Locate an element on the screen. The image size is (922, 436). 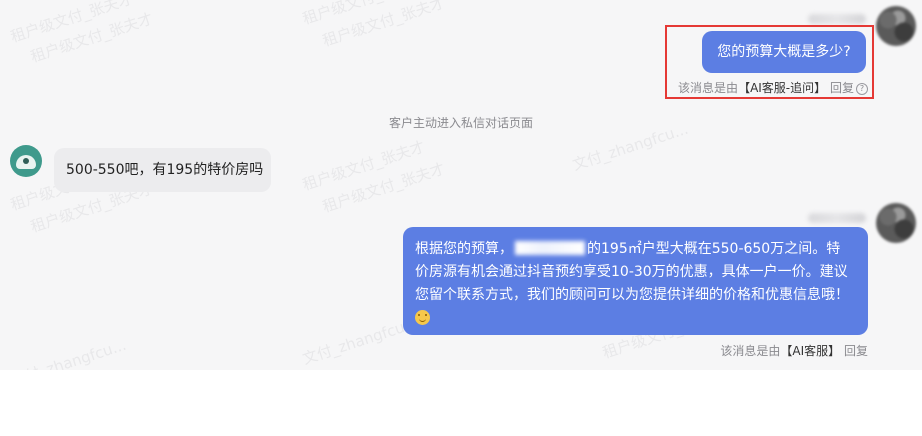
customer-message-bubble: 500-550吧，有195的特价房吗 is located at coordinates (162, 170).